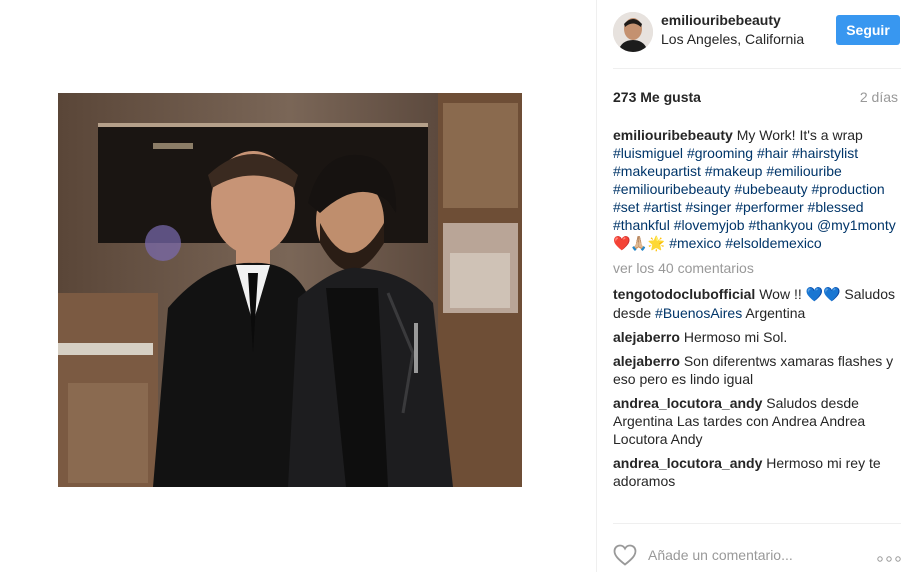 This screenshot has height=572, width=906. I want to click on hashtag-link: #mexico, so click(695, 243).